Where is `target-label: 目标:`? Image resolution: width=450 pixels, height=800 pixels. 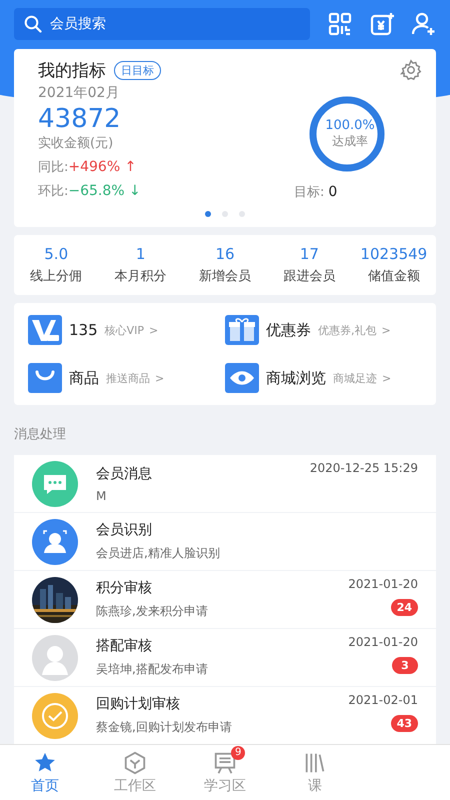
target-label: 目标: is located at coordinates (309, 192).